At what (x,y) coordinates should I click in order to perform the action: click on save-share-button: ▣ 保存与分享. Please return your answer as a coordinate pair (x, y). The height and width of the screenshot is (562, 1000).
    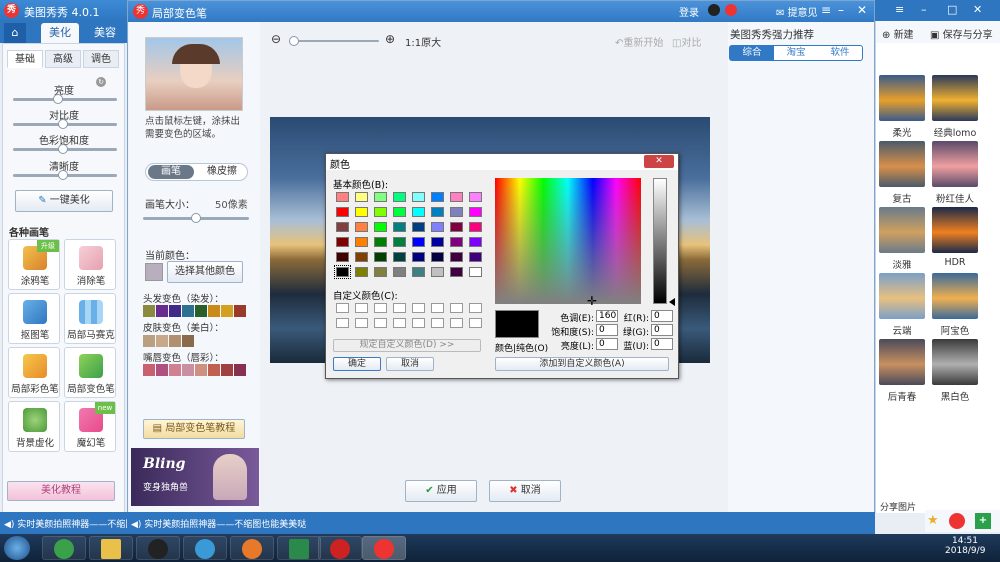
    Looking at the image, I should click on (961, 33).